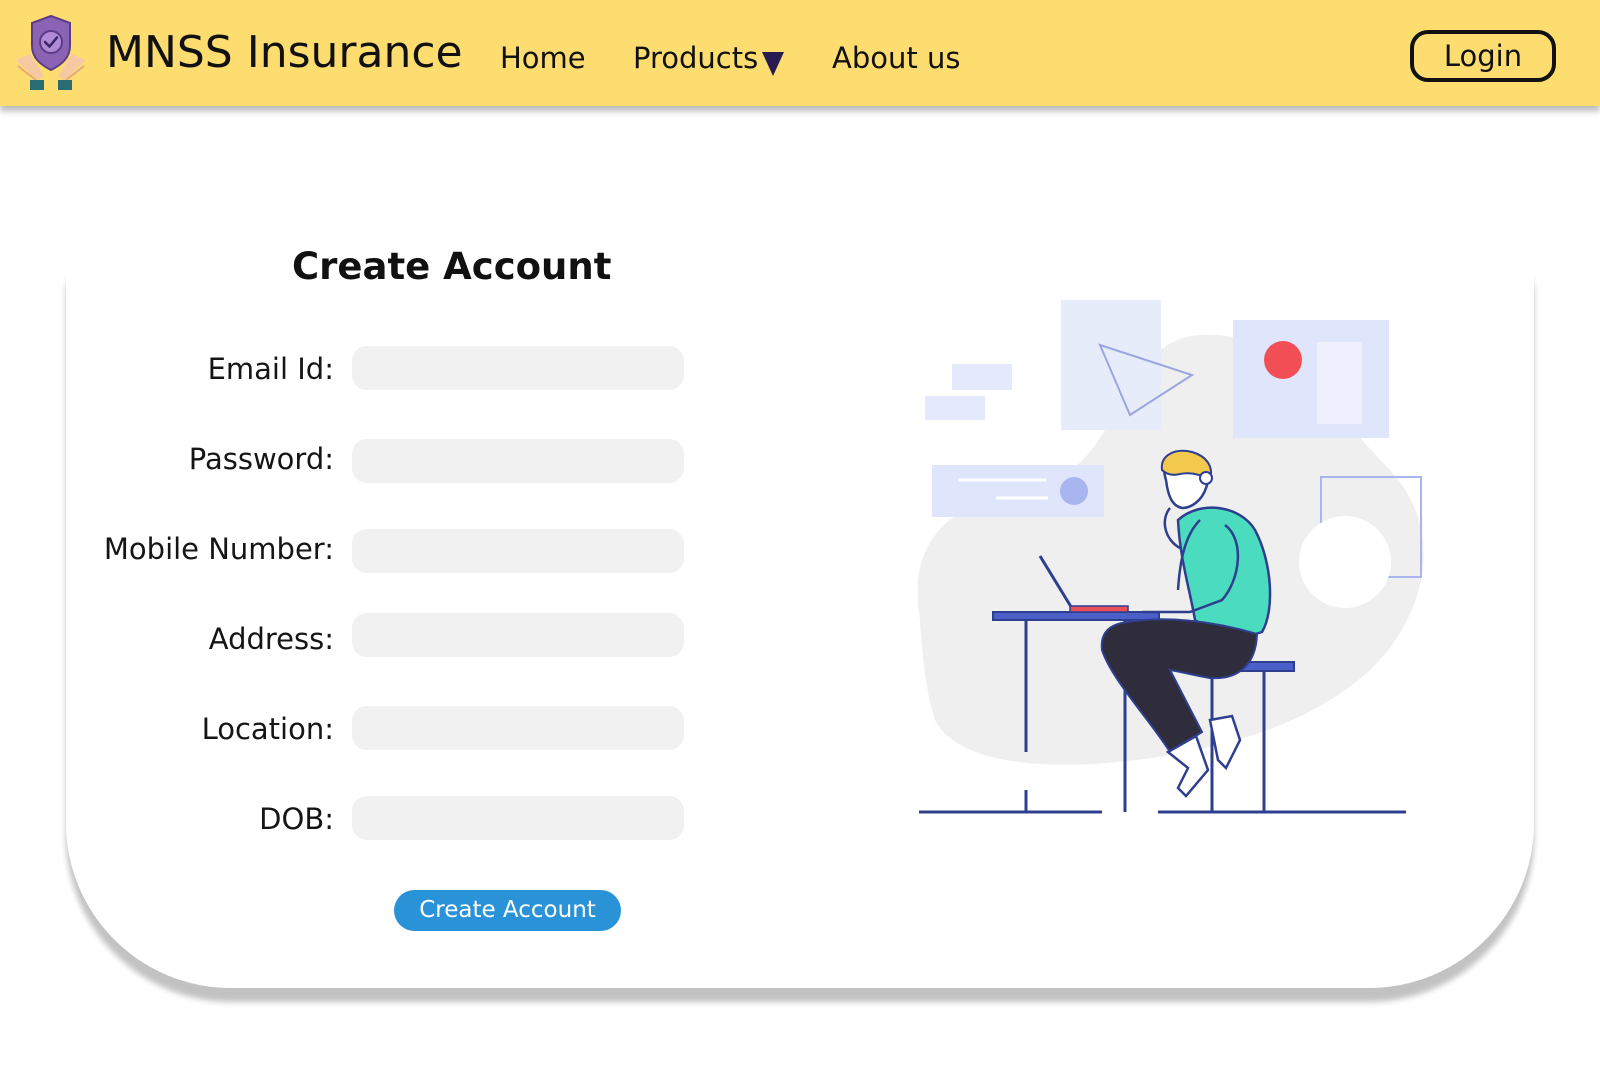  Describe the element at coordinates (267, 729) in the screenshot. I see `location-label: Location:` at that location.